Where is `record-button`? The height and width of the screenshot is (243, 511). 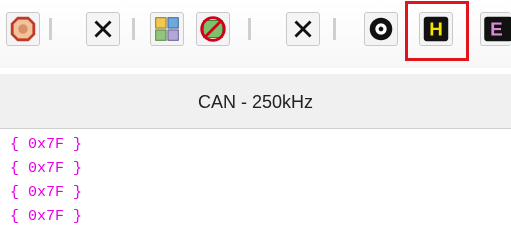
record-button is located at coordinates (381, 29).